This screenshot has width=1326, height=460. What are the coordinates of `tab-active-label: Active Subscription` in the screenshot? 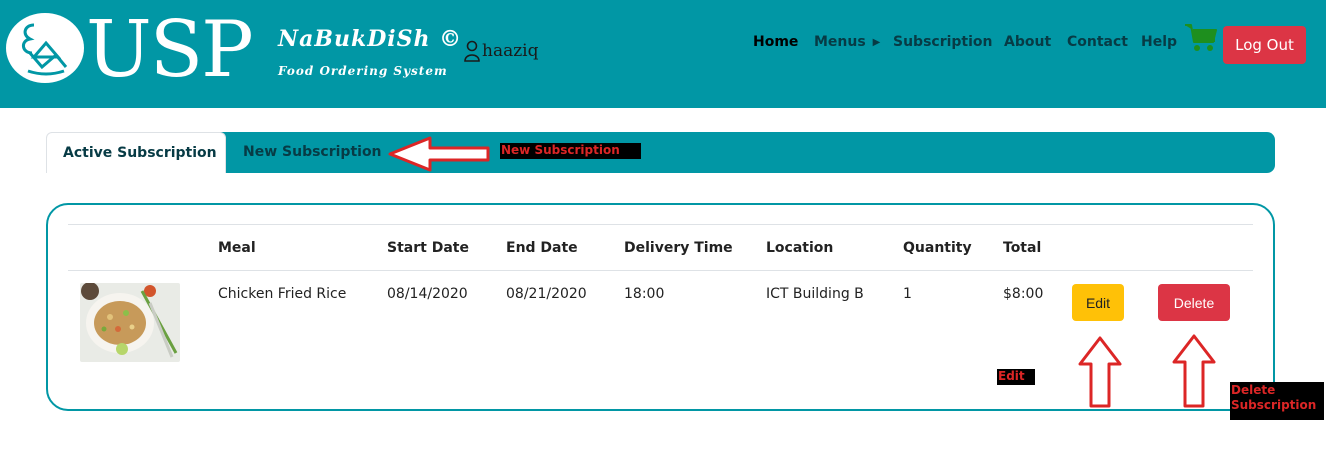 It's located at (140, 153).